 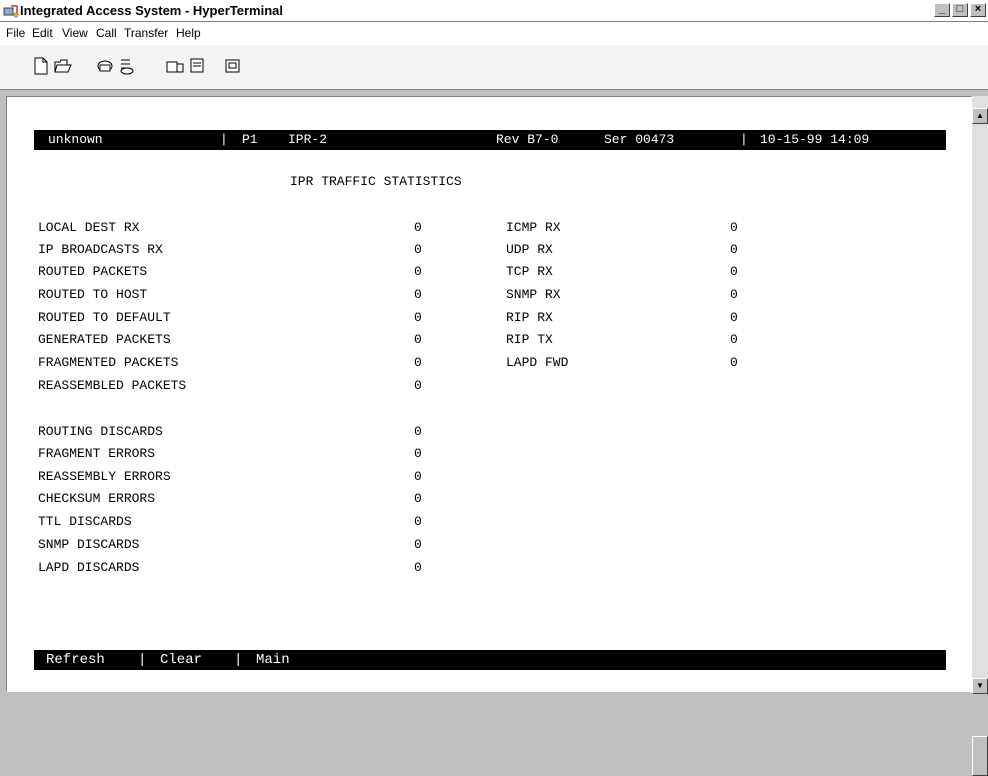 What do you see at coordinates (89, 544) in the screenshot?
I see `stat-label: SNMP DISCARDS` at bounding box center [89, 544].